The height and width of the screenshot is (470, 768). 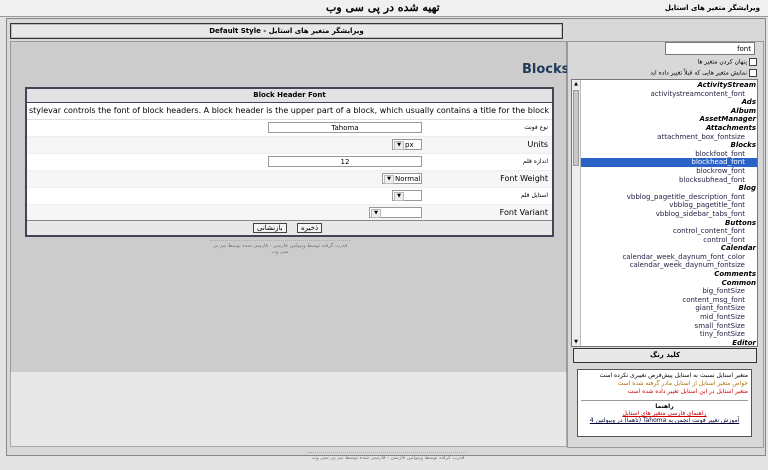 I want to click on list-group-header: Calendar, so click(x=738, y=248).